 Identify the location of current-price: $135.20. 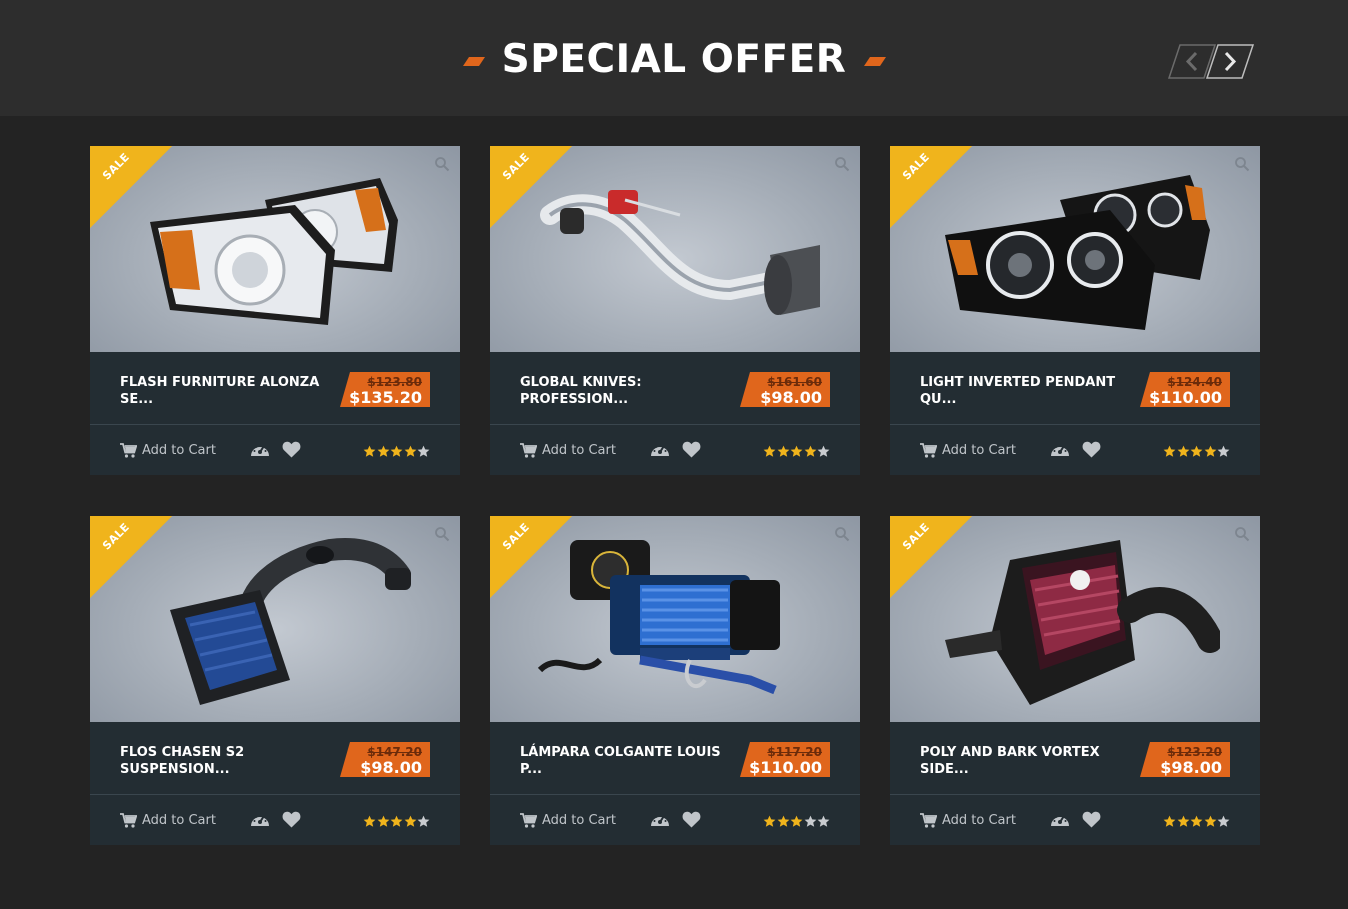
(385, 397).